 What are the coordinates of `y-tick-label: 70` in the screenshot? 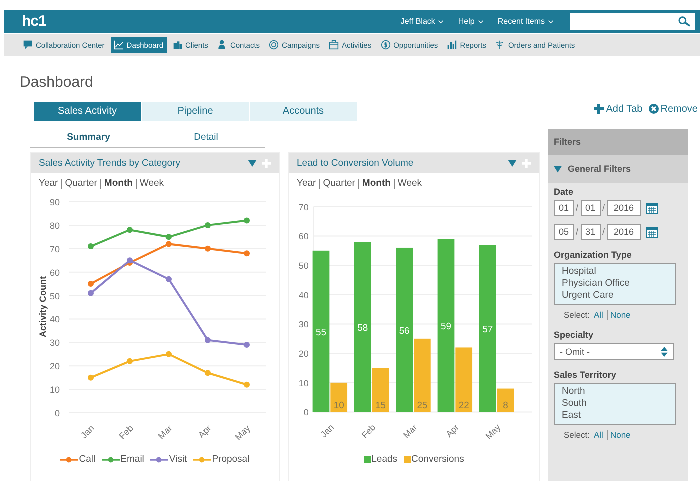 It's located at (55, 249).